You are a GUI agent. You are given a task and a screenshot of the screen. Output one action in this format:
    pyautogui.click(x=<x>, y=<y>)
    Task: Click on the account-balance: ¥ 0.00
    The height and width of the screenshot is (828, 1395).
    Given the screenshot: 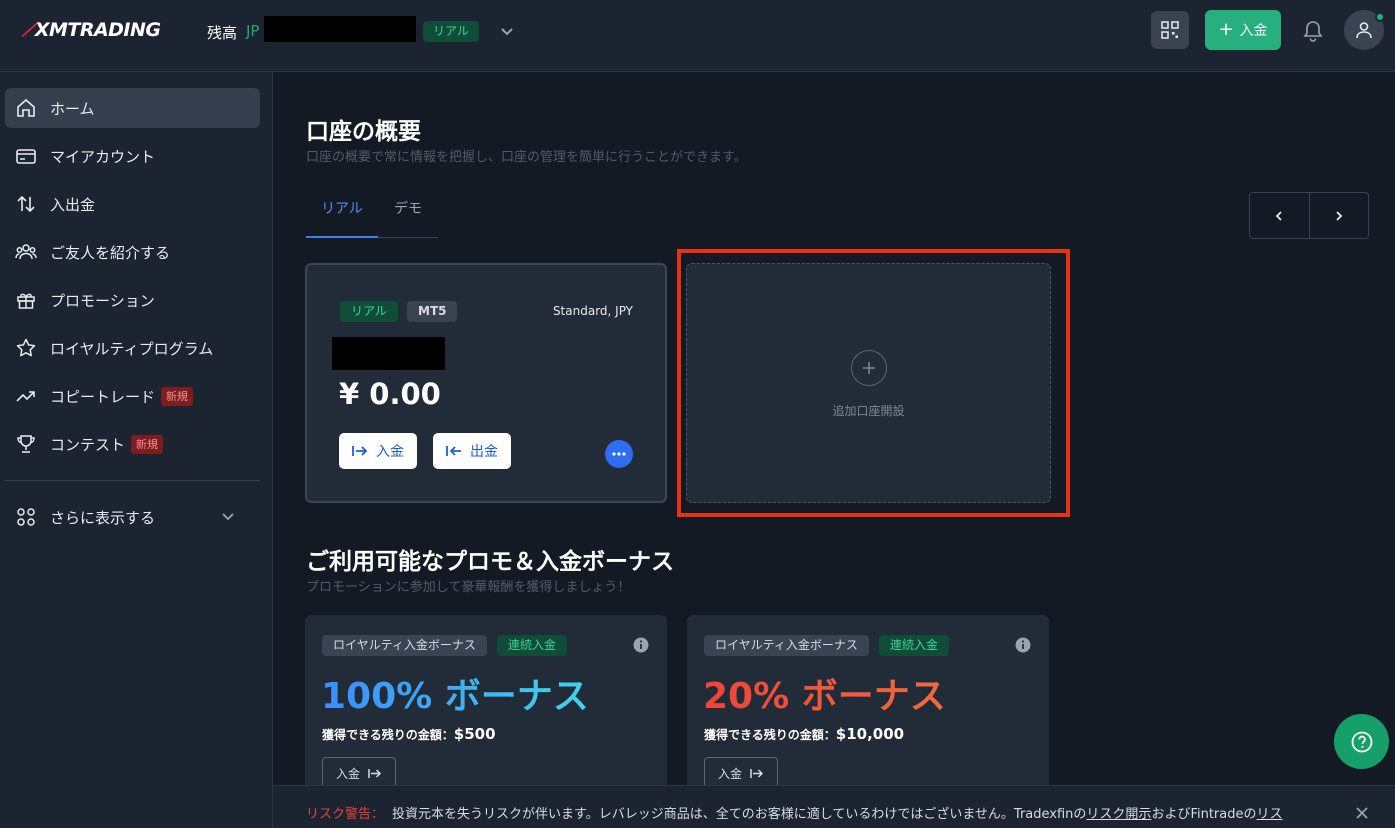 What is the action you would take?
    pyautogui.click(x=390, y=394)
    